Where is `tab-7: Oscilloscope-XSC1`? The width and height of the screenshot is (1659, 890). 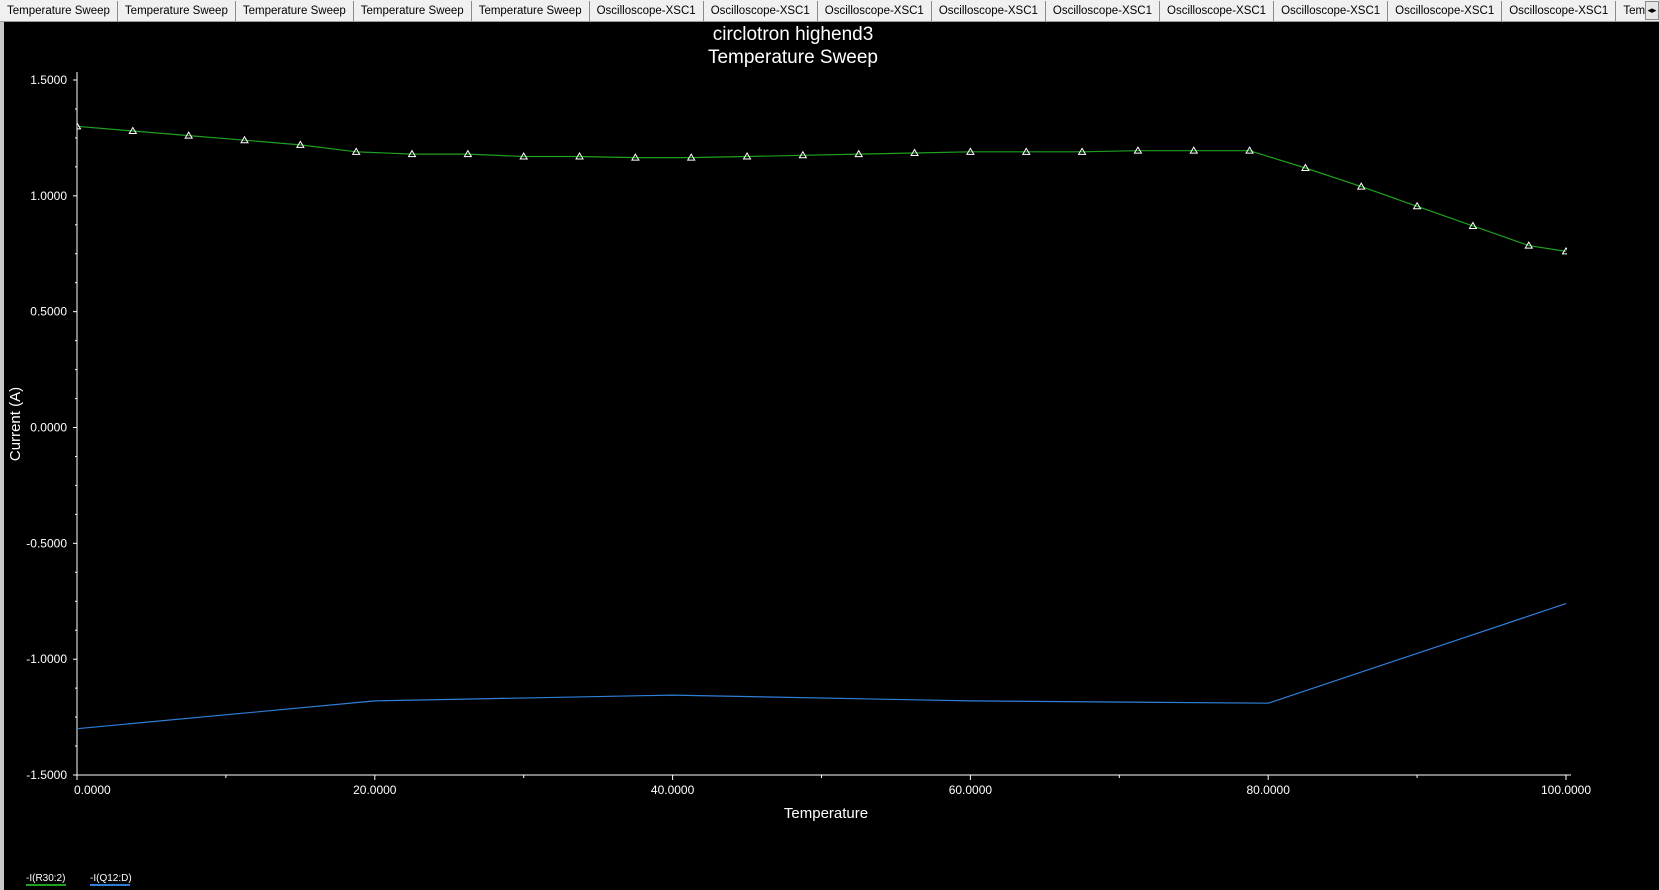
tab-7: Oscilloscope-XSC1 is located at coordinates (874, 11).